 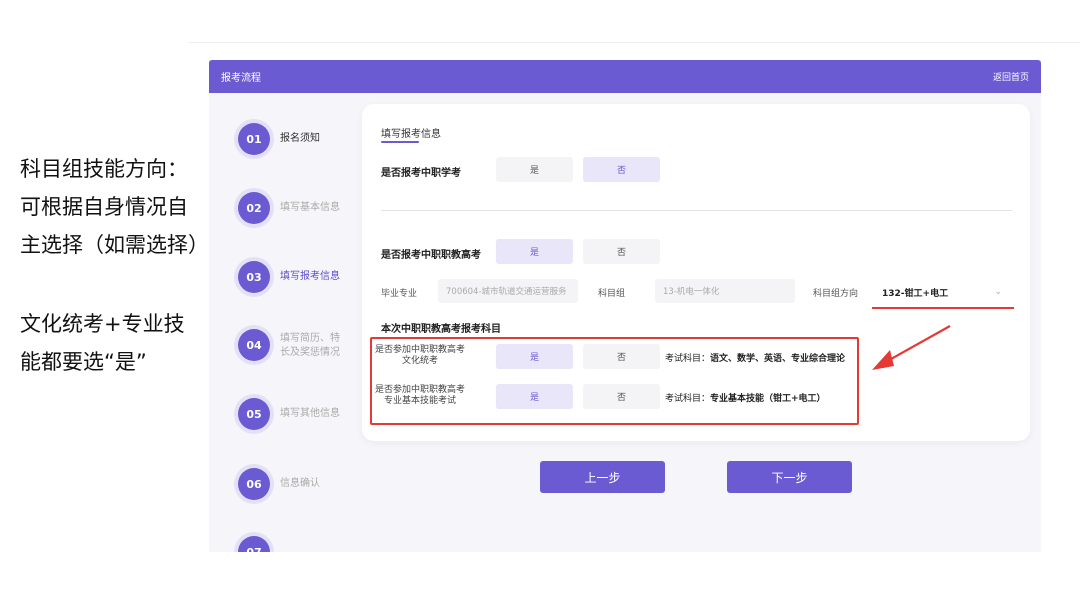 I want to click on annotation-skill-direction: 科目组技能方向： 可根据自身情况自 主选择（如需选择）, so click(x=114, y=207).